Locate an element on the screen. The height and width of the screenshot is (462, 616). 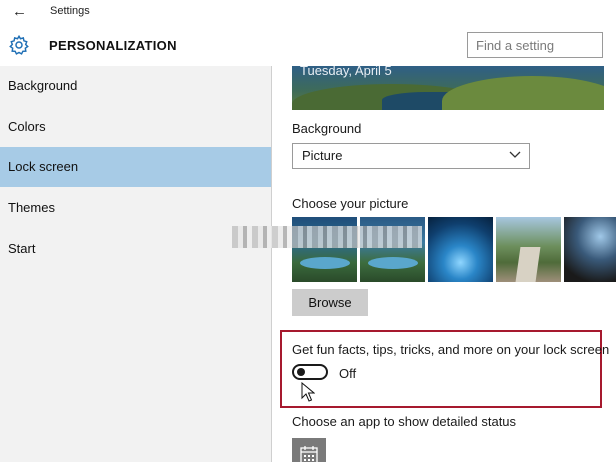
background-dropdown: Picture is located at coordinates (411, 156).